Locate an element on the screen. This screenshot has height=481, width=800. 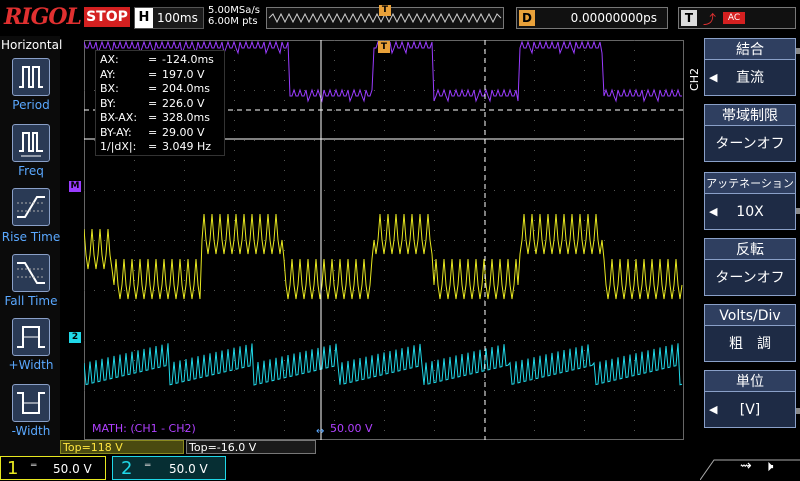
cursor-row-key: BX-AX: is located at coordinates (119, 117).